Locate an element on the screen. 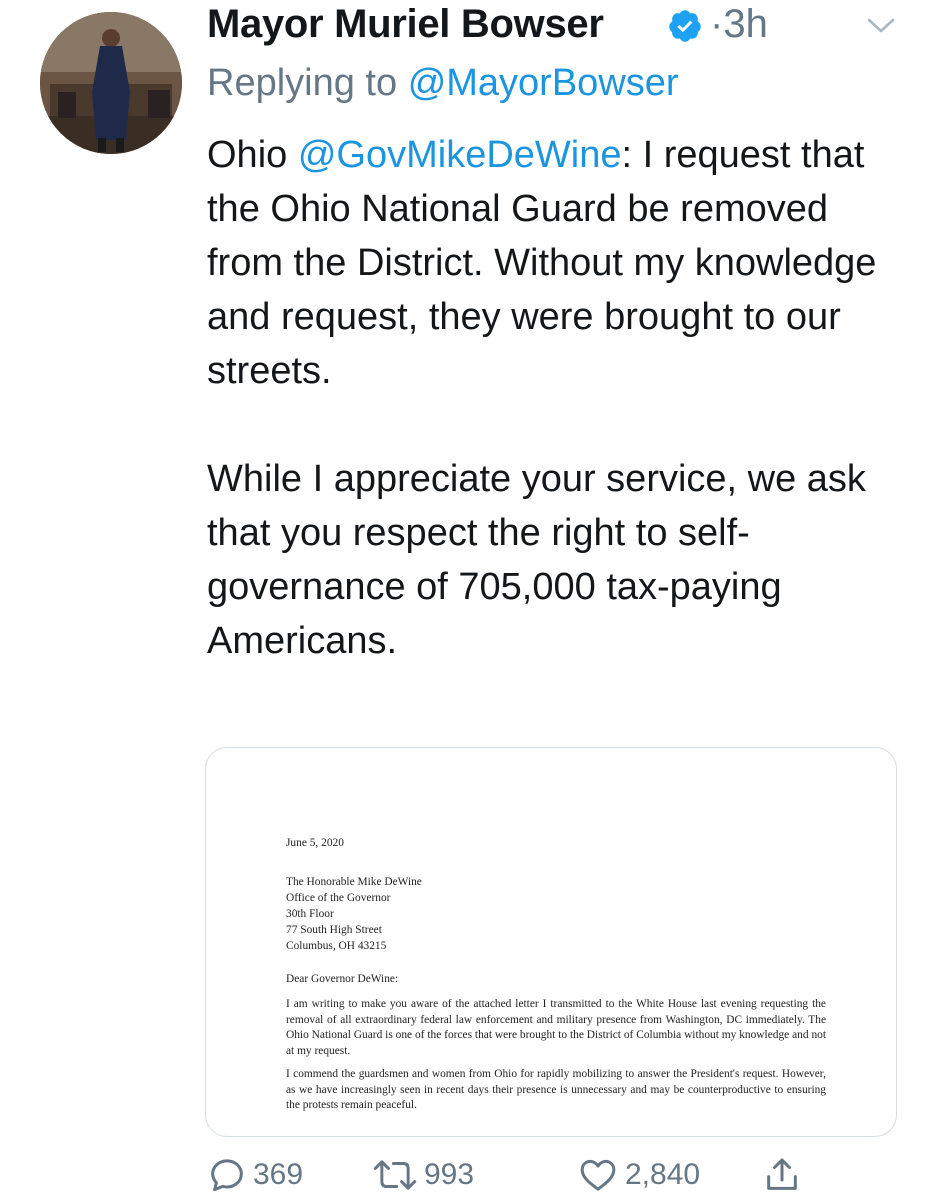 The height and width of the screenshot is (1200, 936). replying-to: Replying to @MayorBowser is located at coordinates (443, 83).